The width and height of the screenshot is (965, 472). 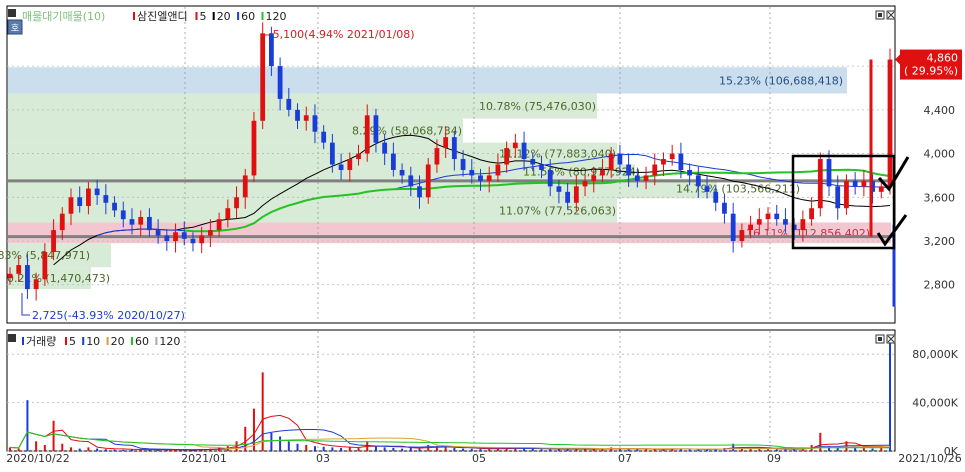 I want to click on legend-label: 삼진엘앤디, so click(x=162, y=16).